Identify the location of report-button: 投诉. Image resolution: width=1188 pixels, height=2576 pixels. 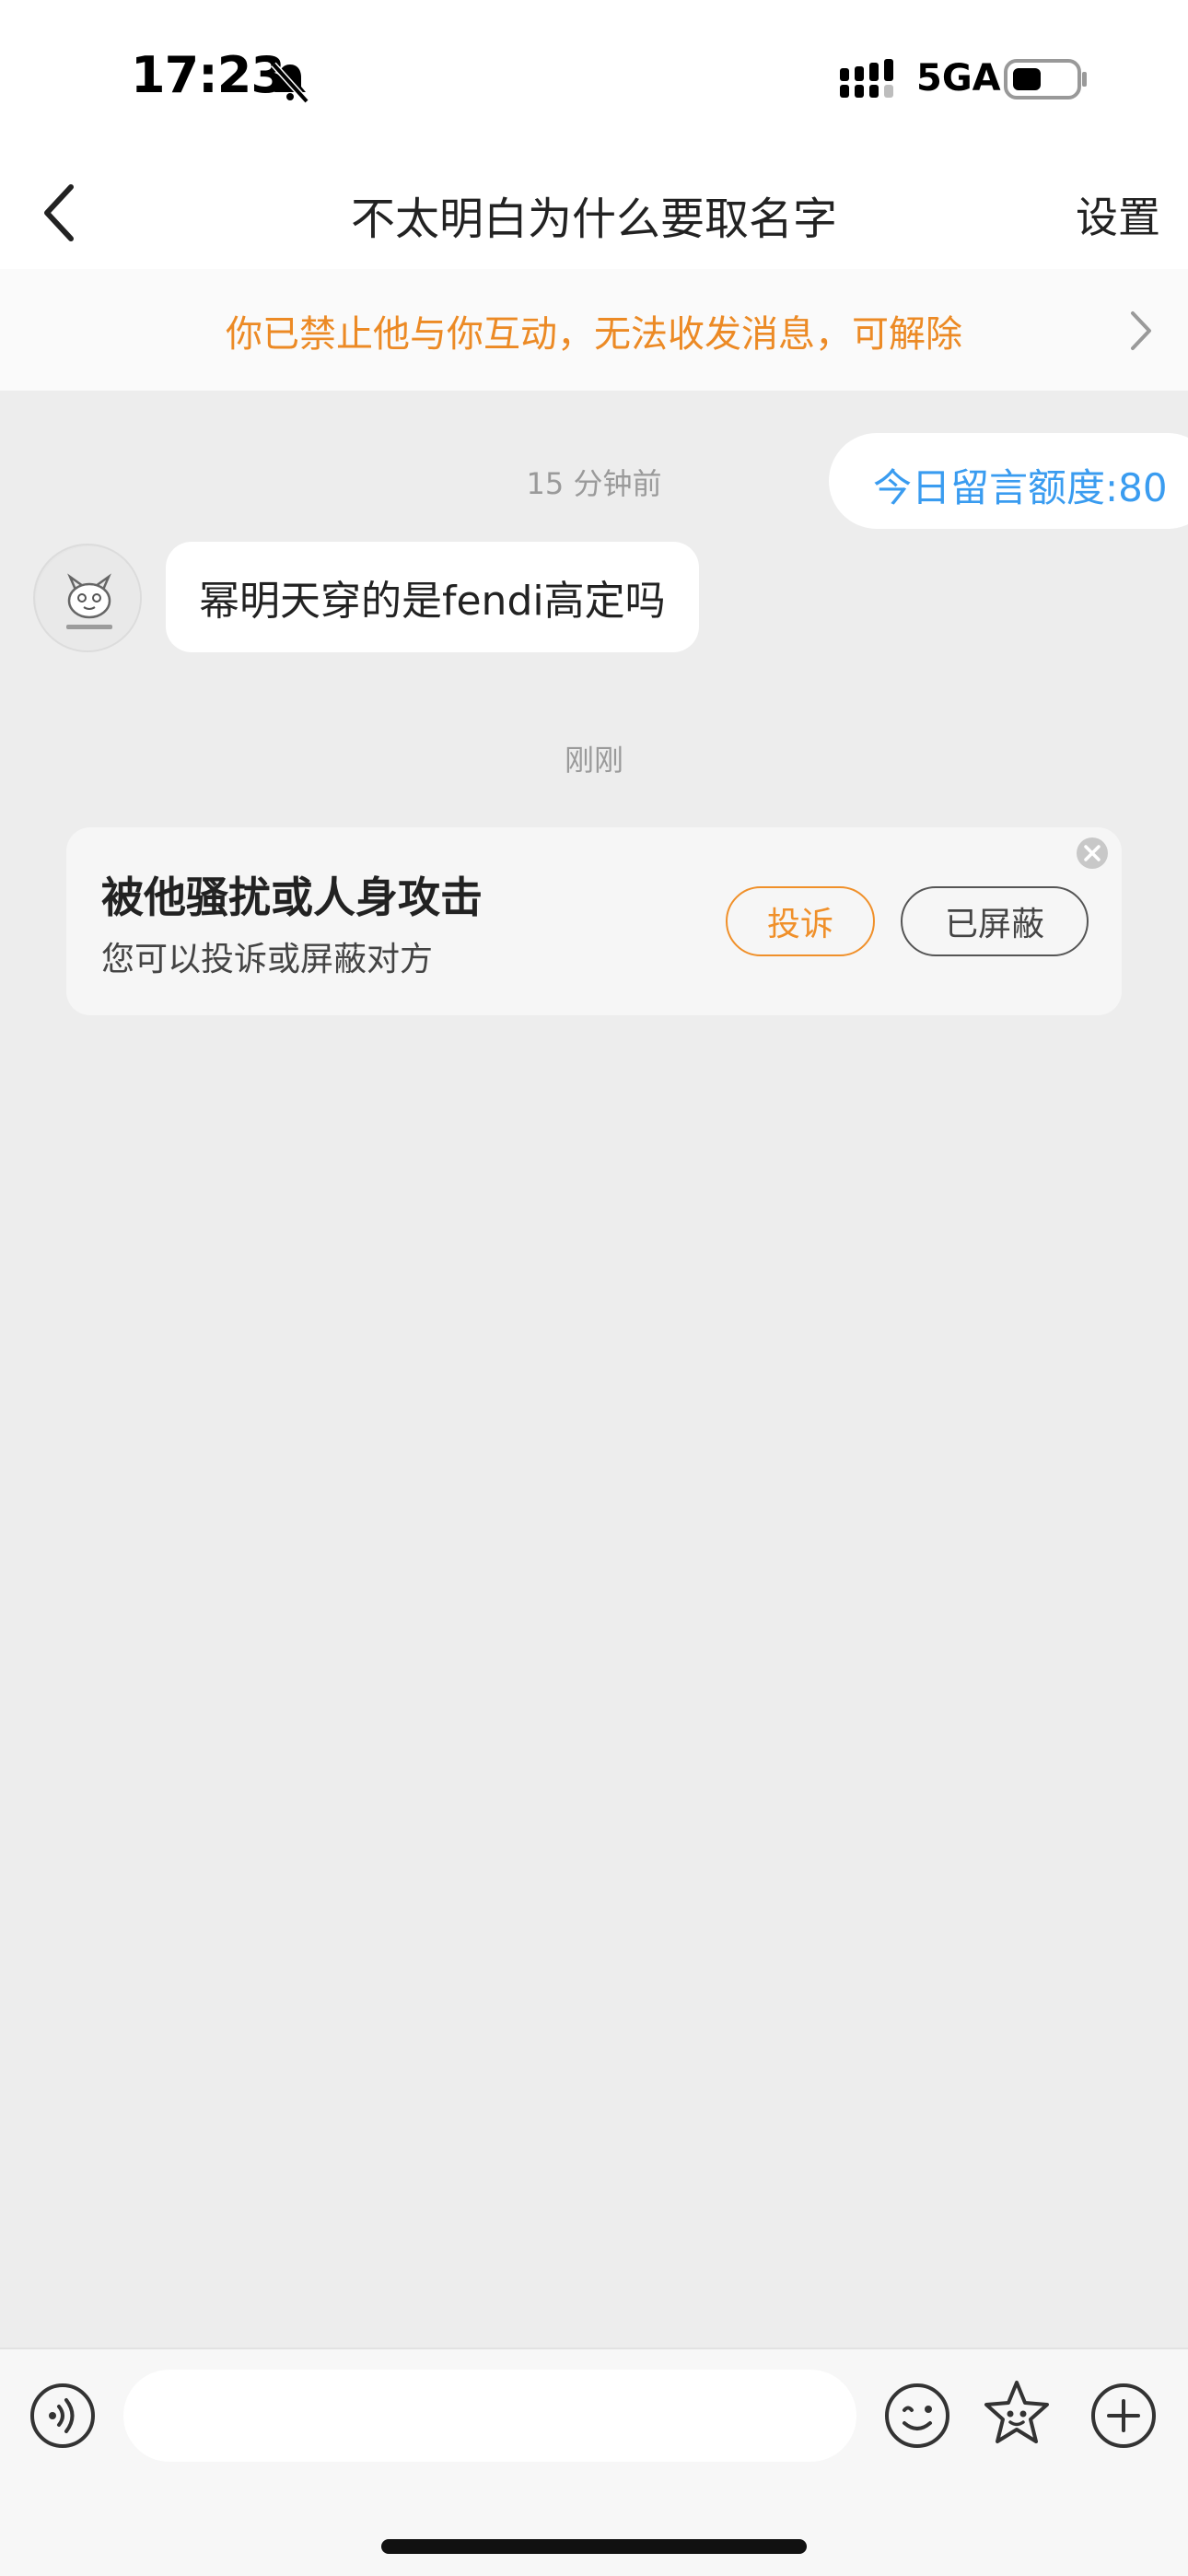
(800, 921).